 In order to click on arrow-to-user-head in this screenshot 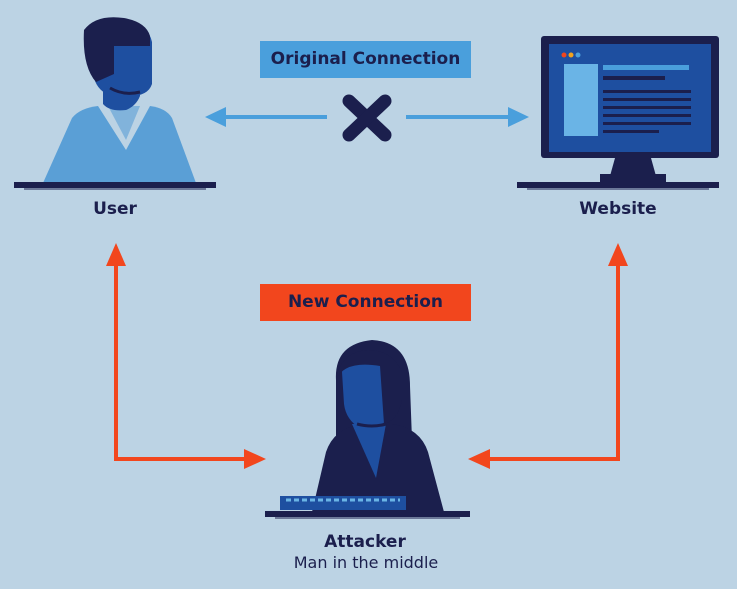, I will do `click(215, 117)`.